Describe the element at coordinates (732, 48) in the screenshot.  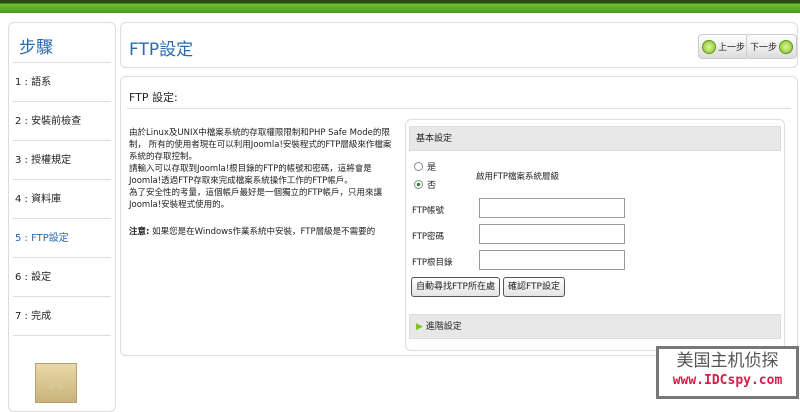
I see `prev-label: 上一步` at that location.